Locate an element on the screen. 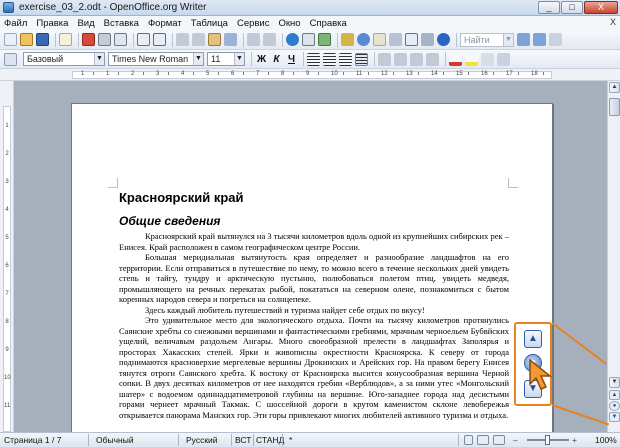 The height and width of the screenshot is (447, 620). font-size-select: 11 ▼ is located at coordinates (226, 59).